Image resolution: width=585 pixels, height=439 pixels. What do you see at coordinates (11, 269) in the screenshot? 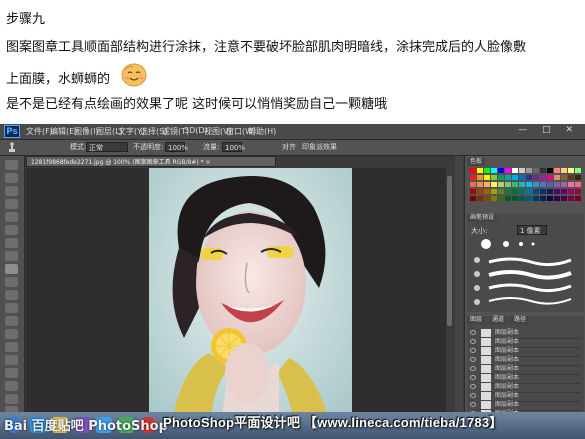
I see `pattern-stamp-tool-icon` at bounding box center [11, 269].